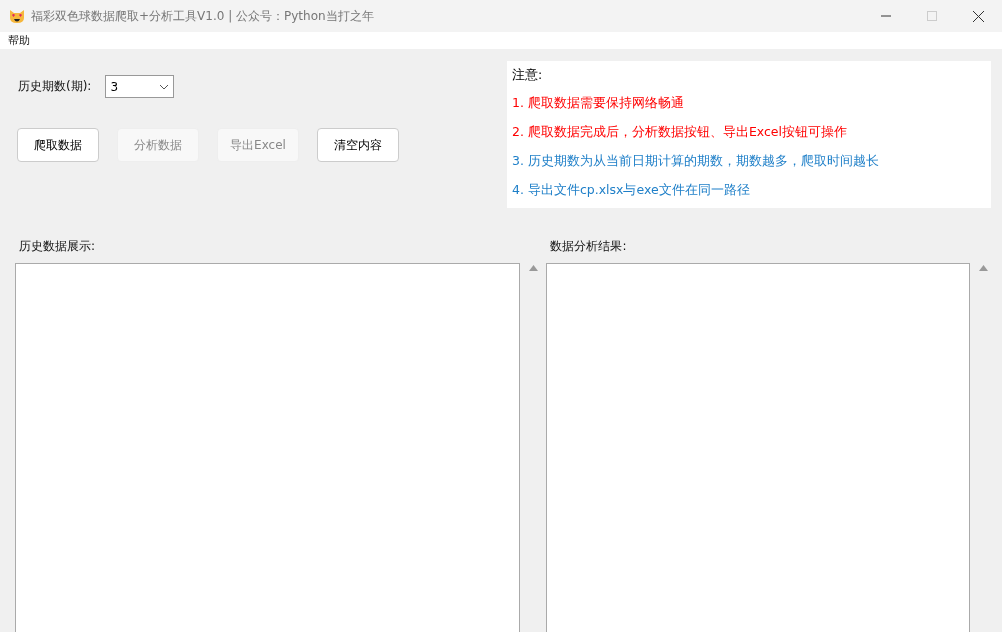  I want to click on menu-item: 帮助, so click(19, 40).